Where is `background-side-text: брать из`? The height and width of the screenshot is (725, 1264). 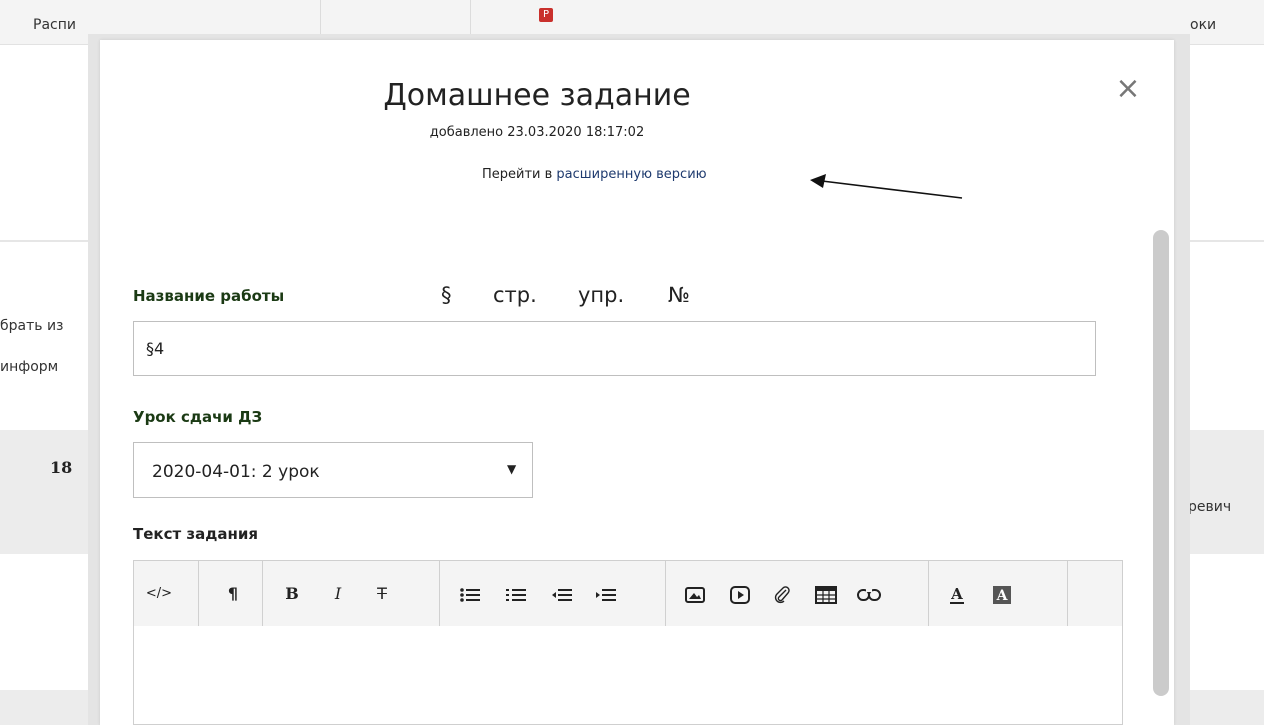 background-side-text: брать из is located at coordinates (32, 326).